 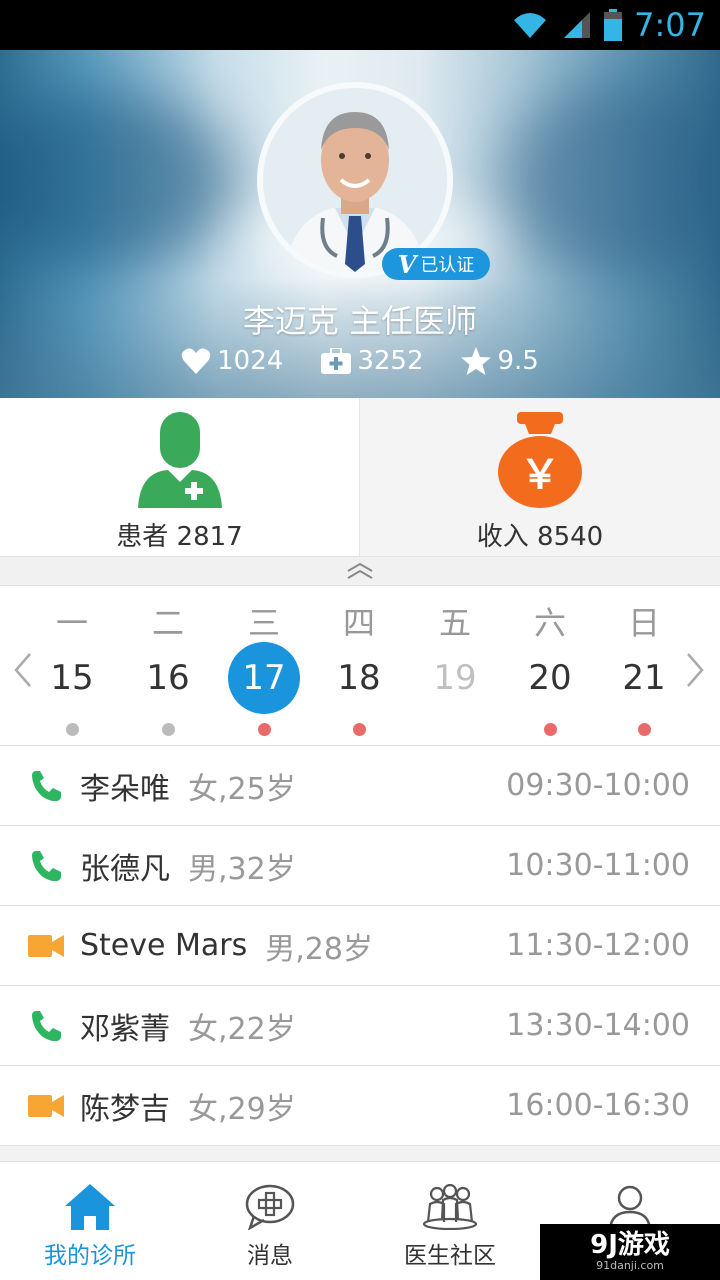 I want to click on chevron-right-icon, so click(x=696, y=670).